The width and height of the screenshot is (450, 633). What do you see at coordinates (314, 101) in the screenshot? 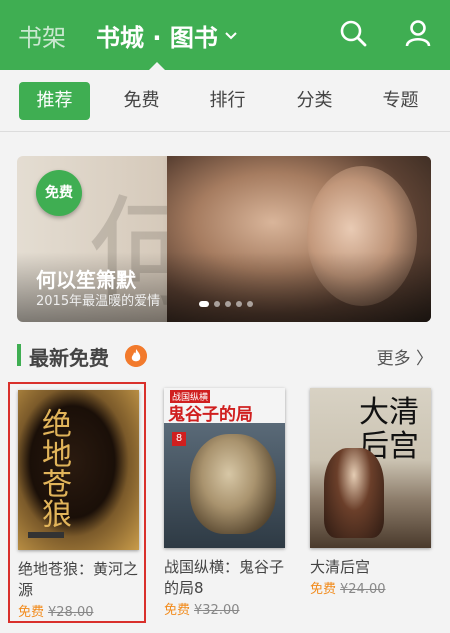
I see `tab-category: 分类` at bounding box center [314, 101].